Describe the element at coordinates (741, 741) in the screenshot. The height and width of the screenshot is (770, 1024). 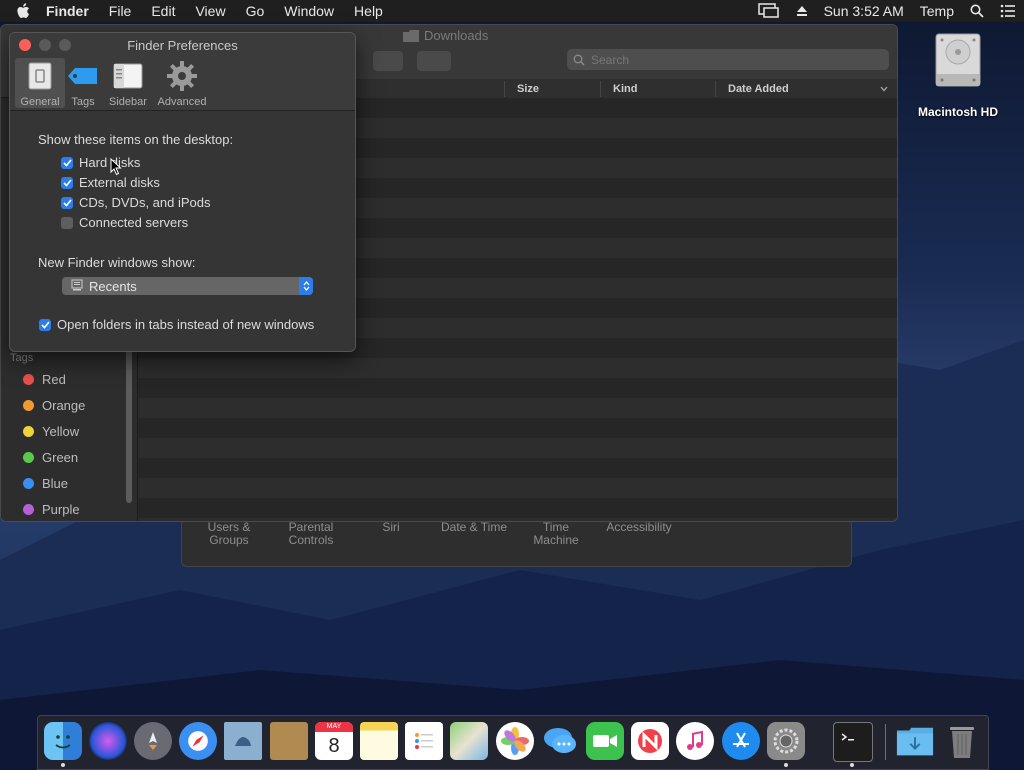
I see `app-store-icon` at that location.